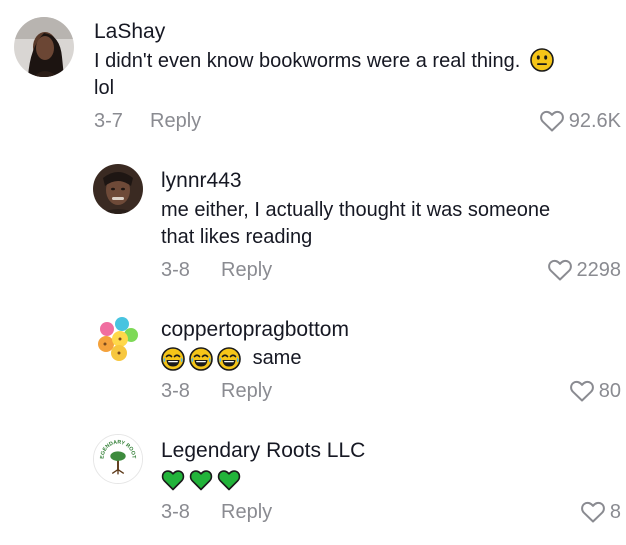  What do you see at coordinates (237, 237) in the screenshot?
I see `comment-text-line: that likes reading` at bounding box center [237, 237].